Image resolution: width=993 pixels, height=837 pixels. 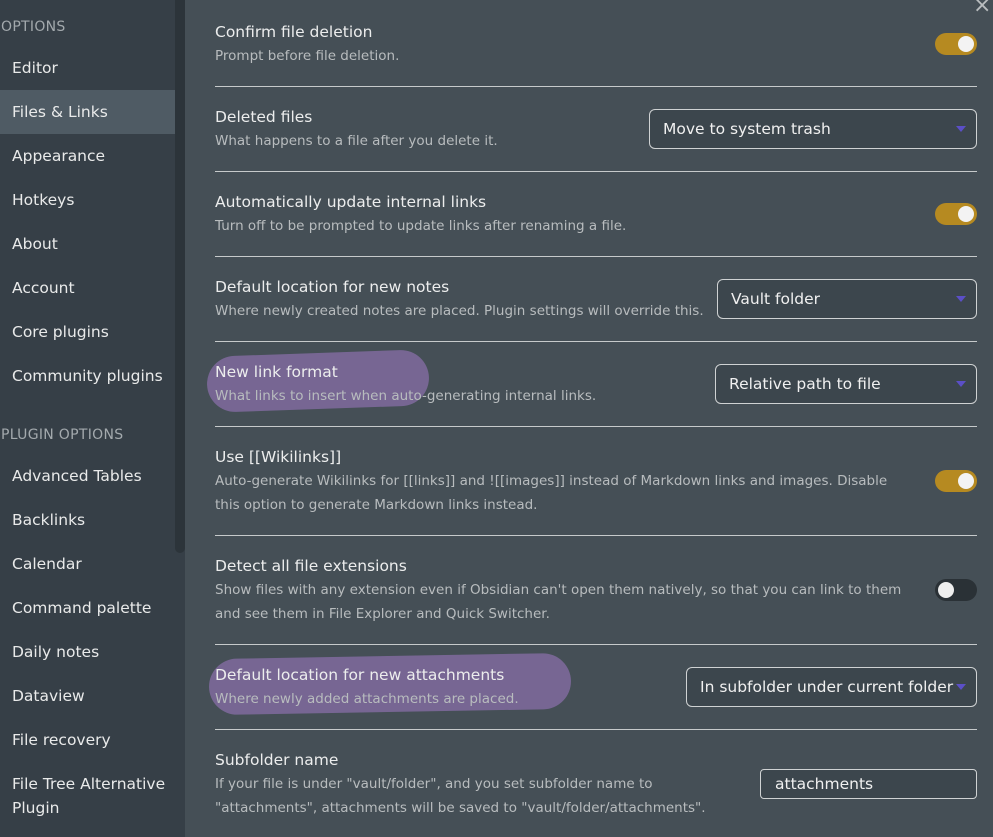 I want to click on deleted-files-dropdown: Move to system trash, so click(x=813, y=129).